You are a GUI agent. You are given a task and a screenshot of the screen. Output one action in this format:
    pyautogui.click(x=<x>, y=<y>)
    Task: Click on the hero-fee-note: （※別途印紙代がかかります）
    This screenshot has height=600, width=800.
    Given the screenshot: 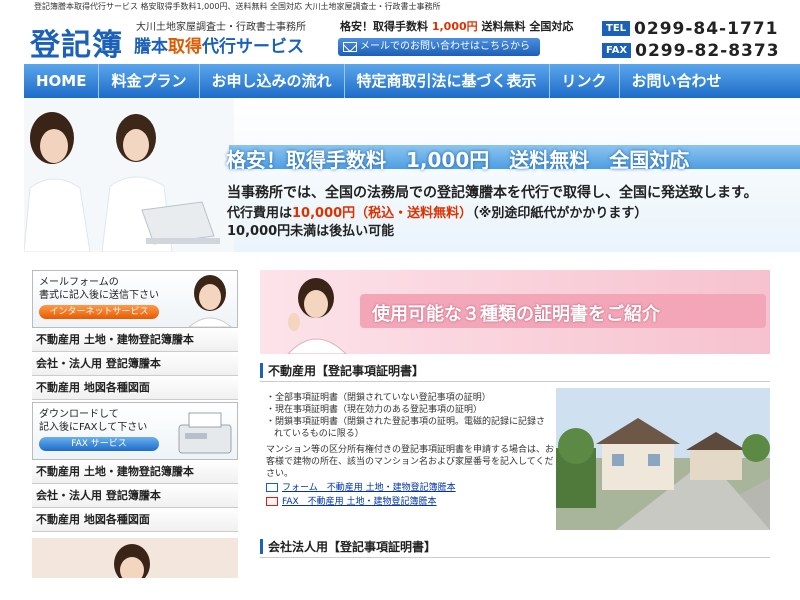 What is the action you would take?
    pyautogui.click(x=560, y=213)
    